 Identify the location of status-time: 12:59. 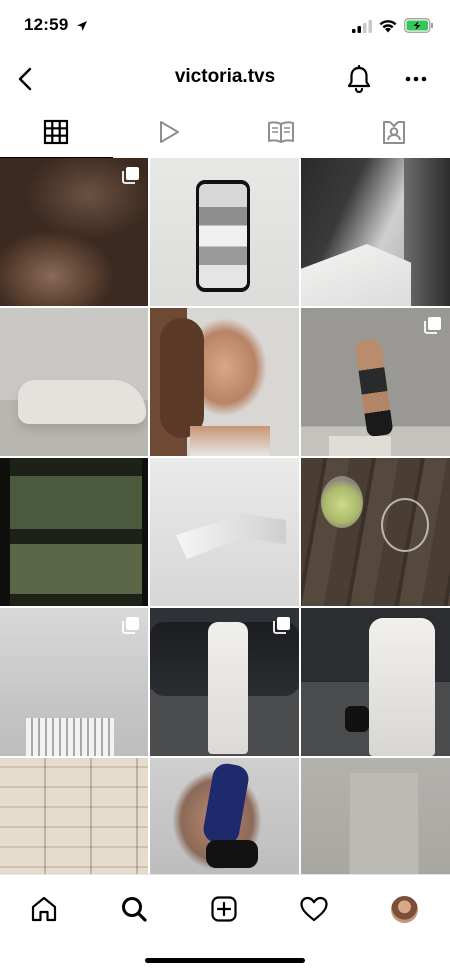
(46, 25).